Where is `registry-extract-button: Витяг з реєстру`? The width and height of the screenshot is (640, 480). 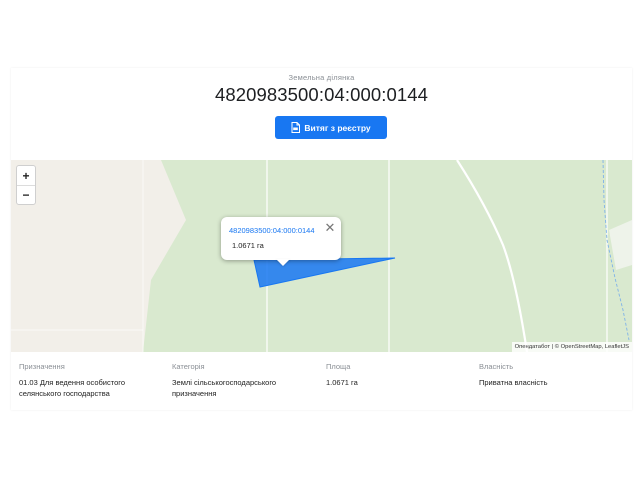
registry-extract-button: Витяг з реєстру is located at coordinates (331, 127).